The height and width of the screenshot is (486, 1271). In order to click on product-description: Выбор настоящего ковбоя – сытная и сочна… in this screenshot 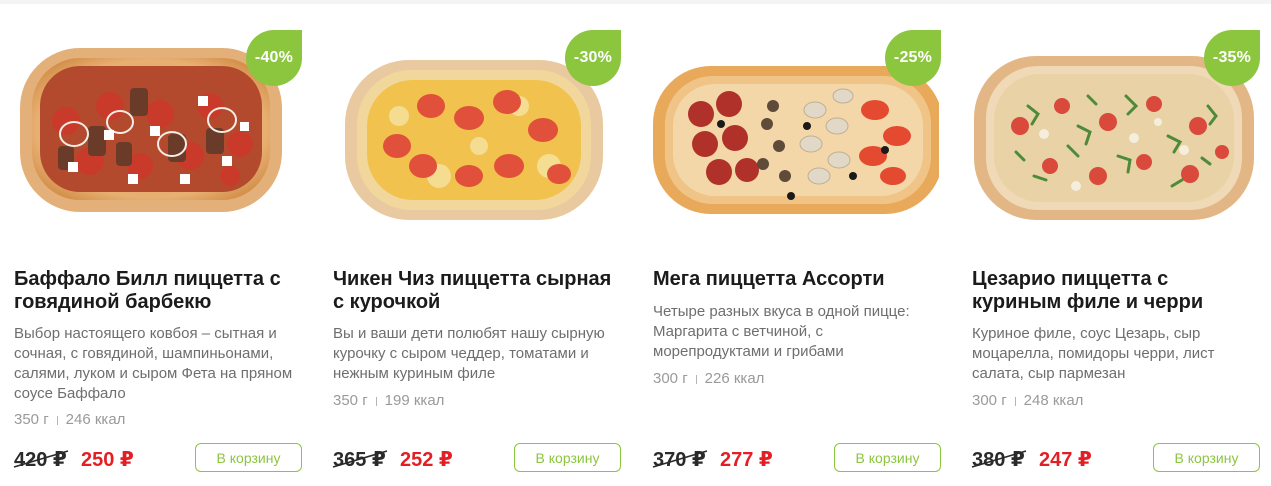, I will do `click(153, 363)`.